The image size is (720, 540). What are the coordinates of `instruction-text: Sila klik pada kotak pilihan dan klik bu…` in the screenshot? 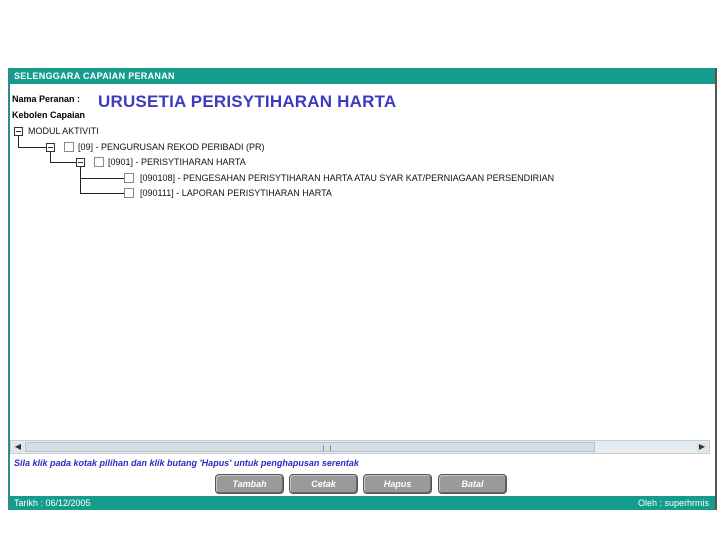 It's located at (186, 463).